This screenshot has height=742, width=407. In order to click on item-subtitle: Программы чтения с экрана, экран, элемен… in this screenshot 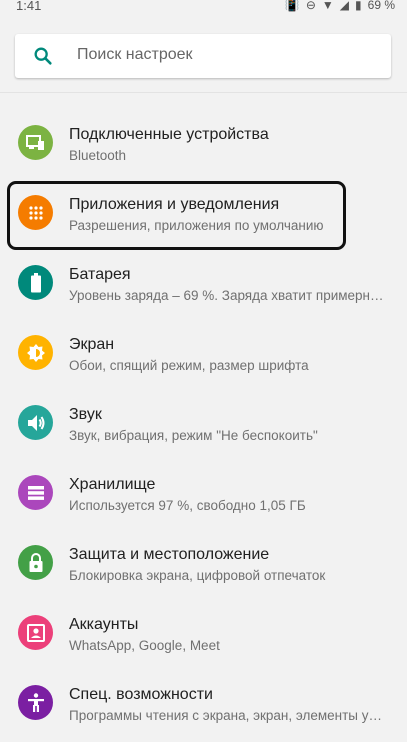, I will do `click(225, 715)`.